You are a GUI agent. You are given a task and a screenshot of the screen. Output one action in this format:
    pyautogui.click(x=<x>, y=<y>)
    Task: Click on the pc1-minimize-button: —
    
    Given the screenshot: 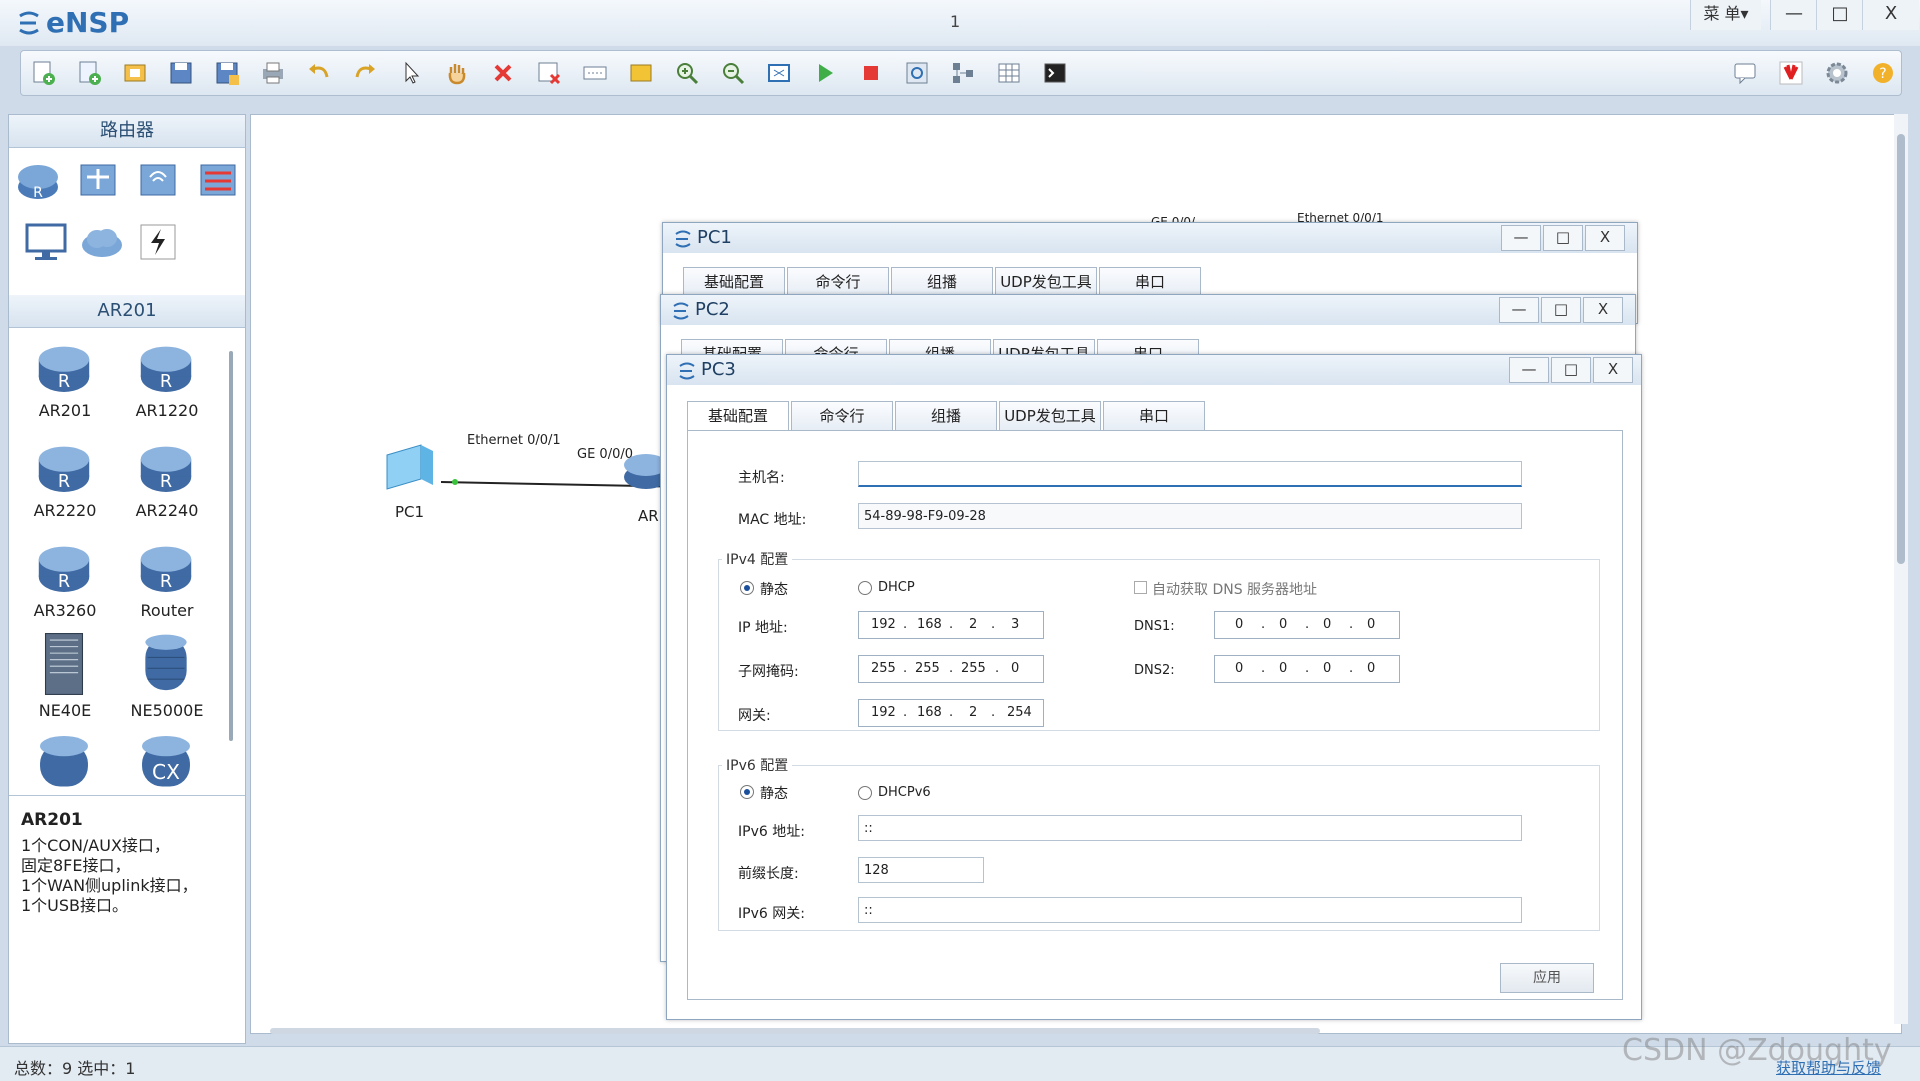 What is the action you would take?
    pyautogui.click(x=1521, y=238)
    